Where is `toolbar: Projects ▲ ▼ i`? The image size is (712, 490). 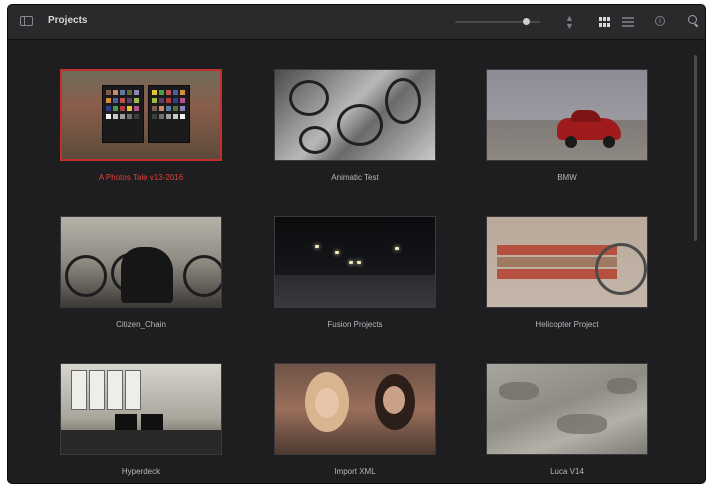
toolbar: Projects ▲ ▼ i is located at coordinates (356, 22).